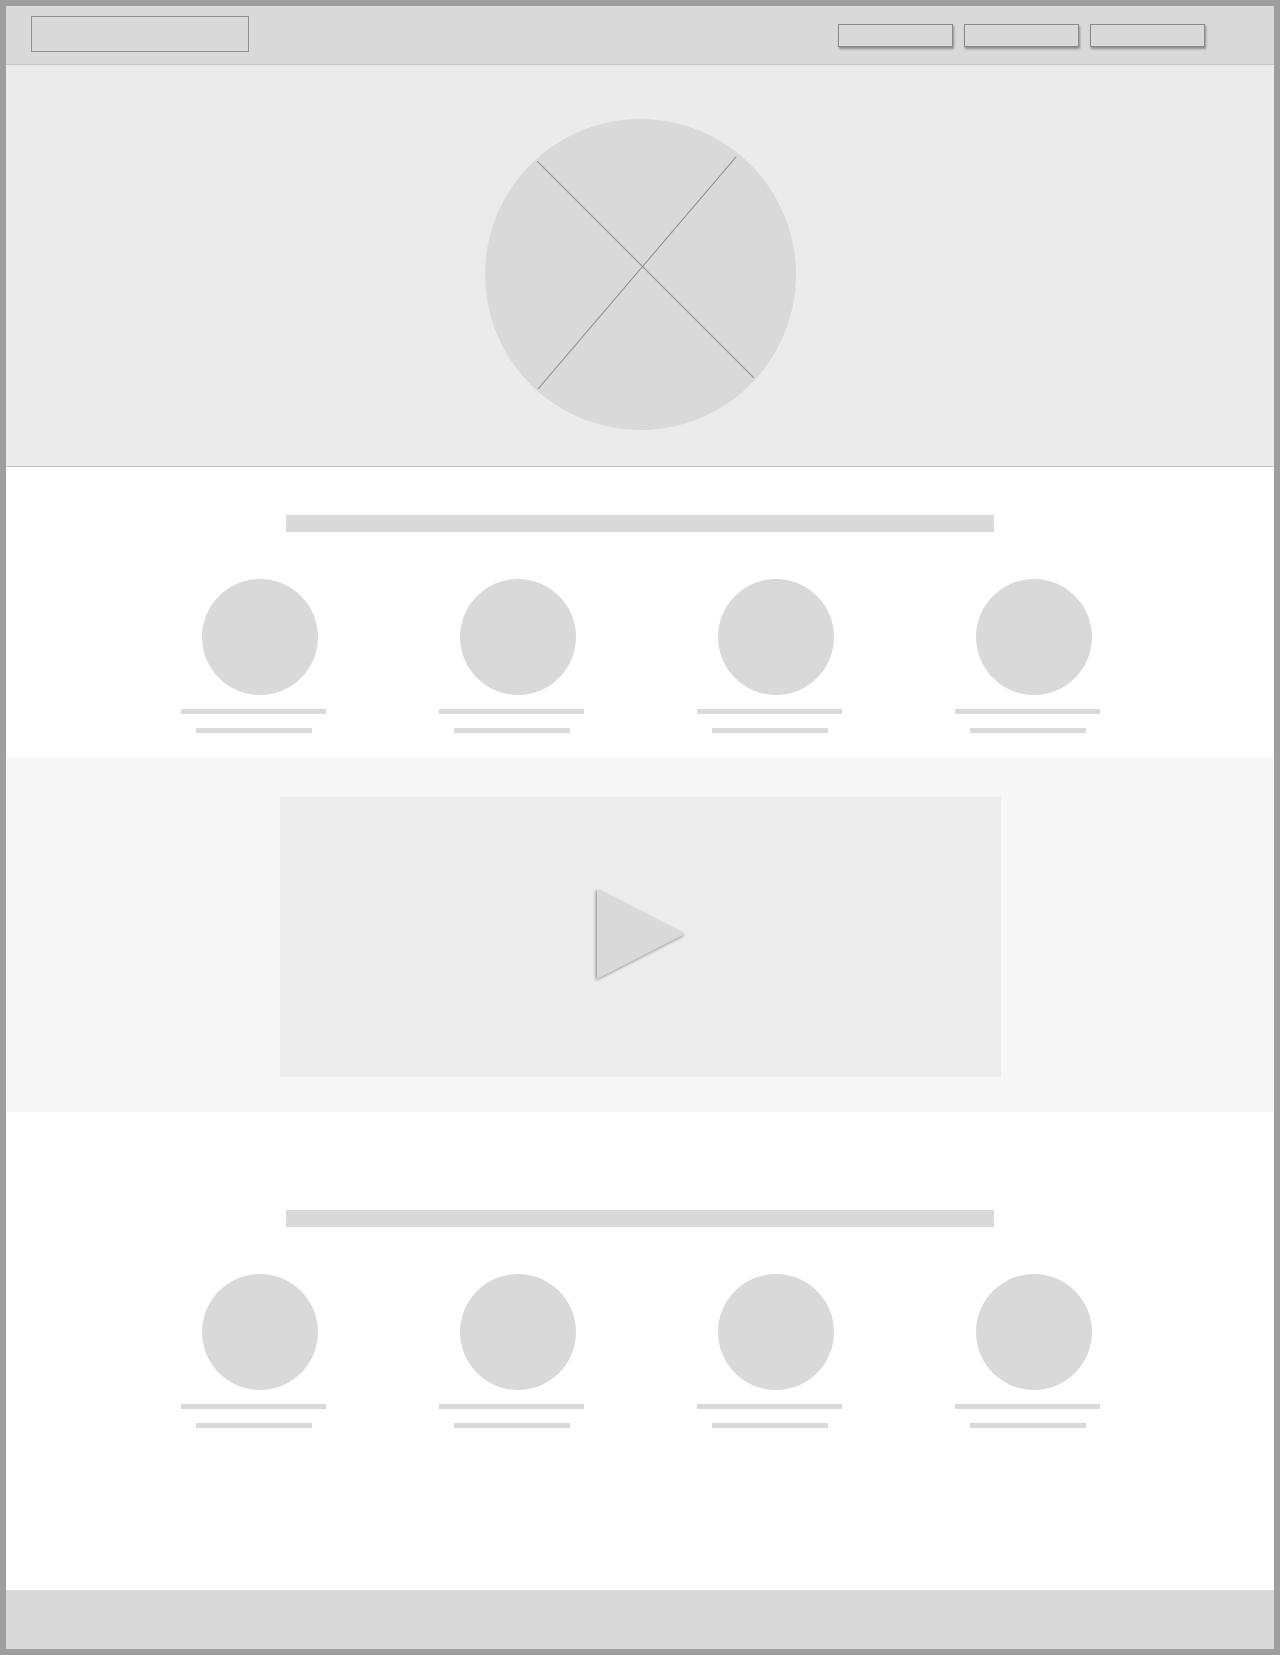 The width and height of the screenshot is (1280, 1655). What do you see at coordinates (640, 274) in the screenshot?
I see `image-placeholder-icon` at bounding box center [640, 274].